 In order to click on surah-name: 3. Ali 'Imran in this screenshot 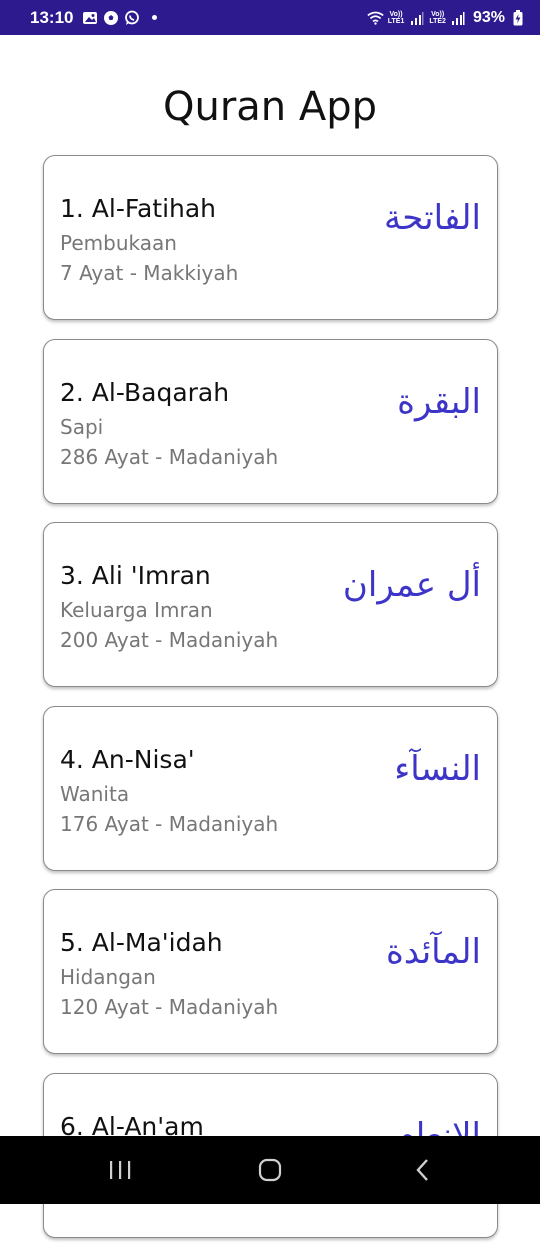, I will do `click(135, 575)`.